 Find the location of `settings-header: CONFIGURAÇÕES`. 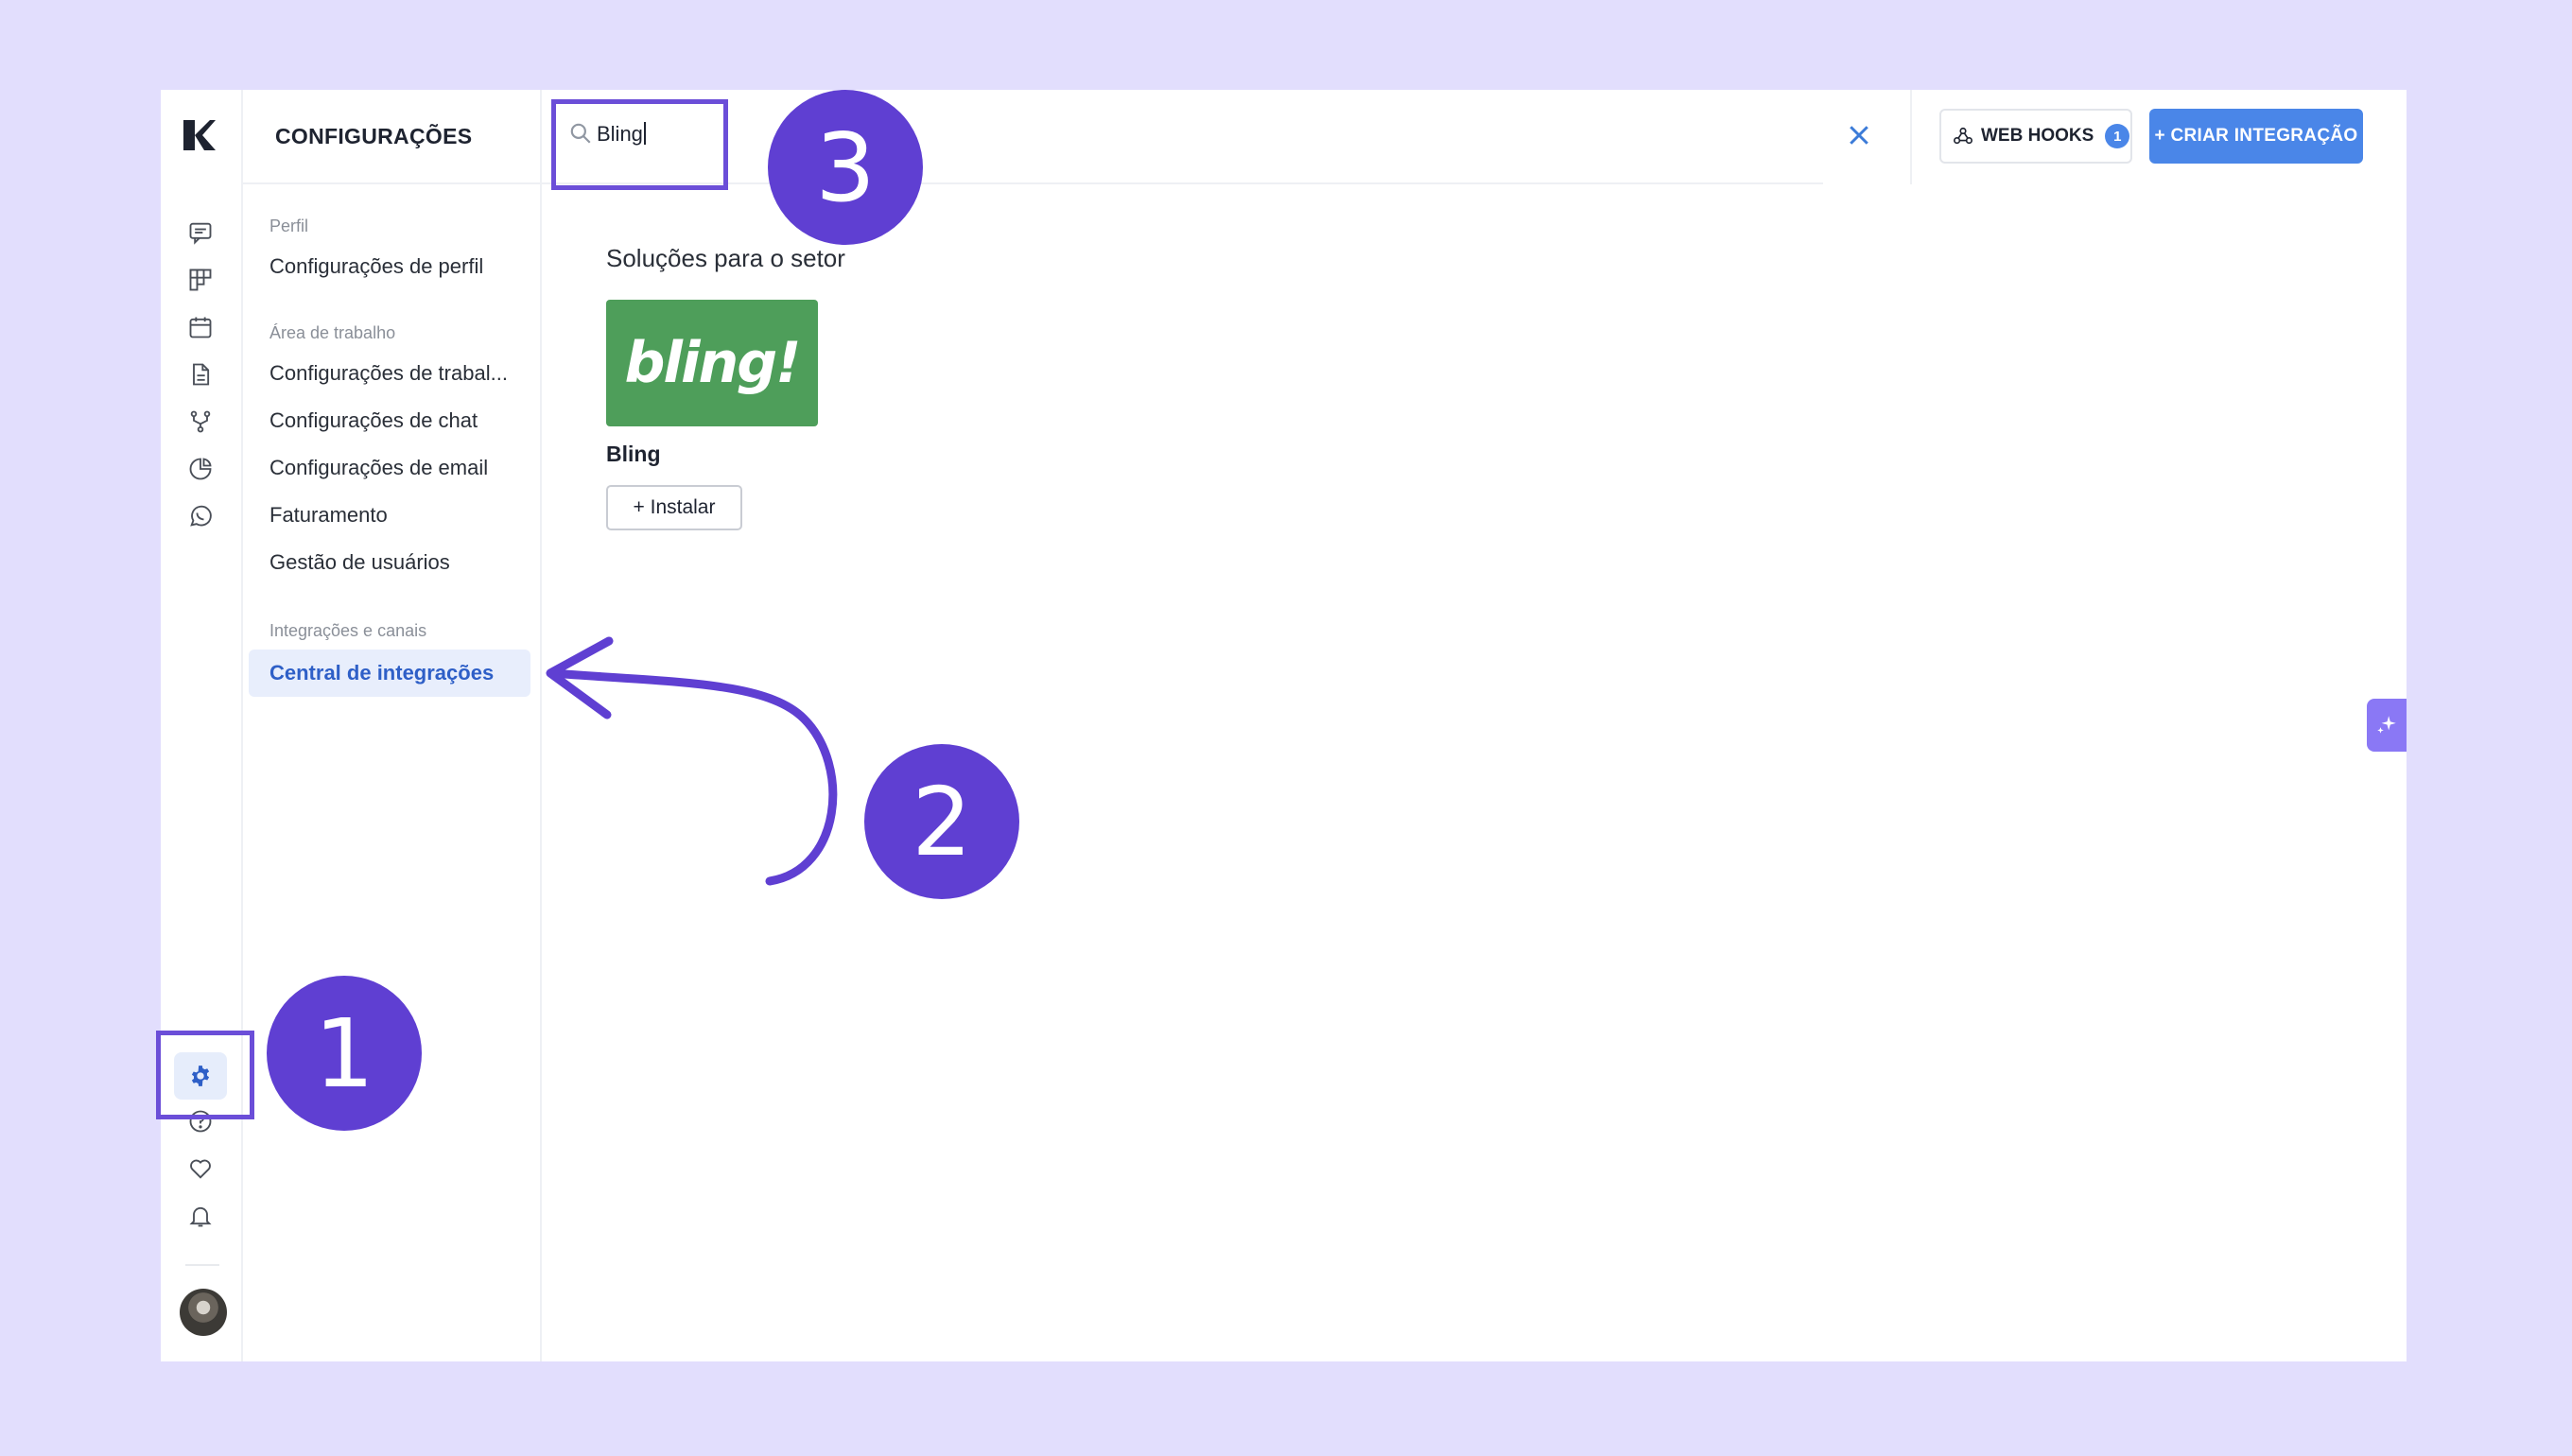

settings-header: CONFIGURAÇÕES is located at coordinates (391, 137).